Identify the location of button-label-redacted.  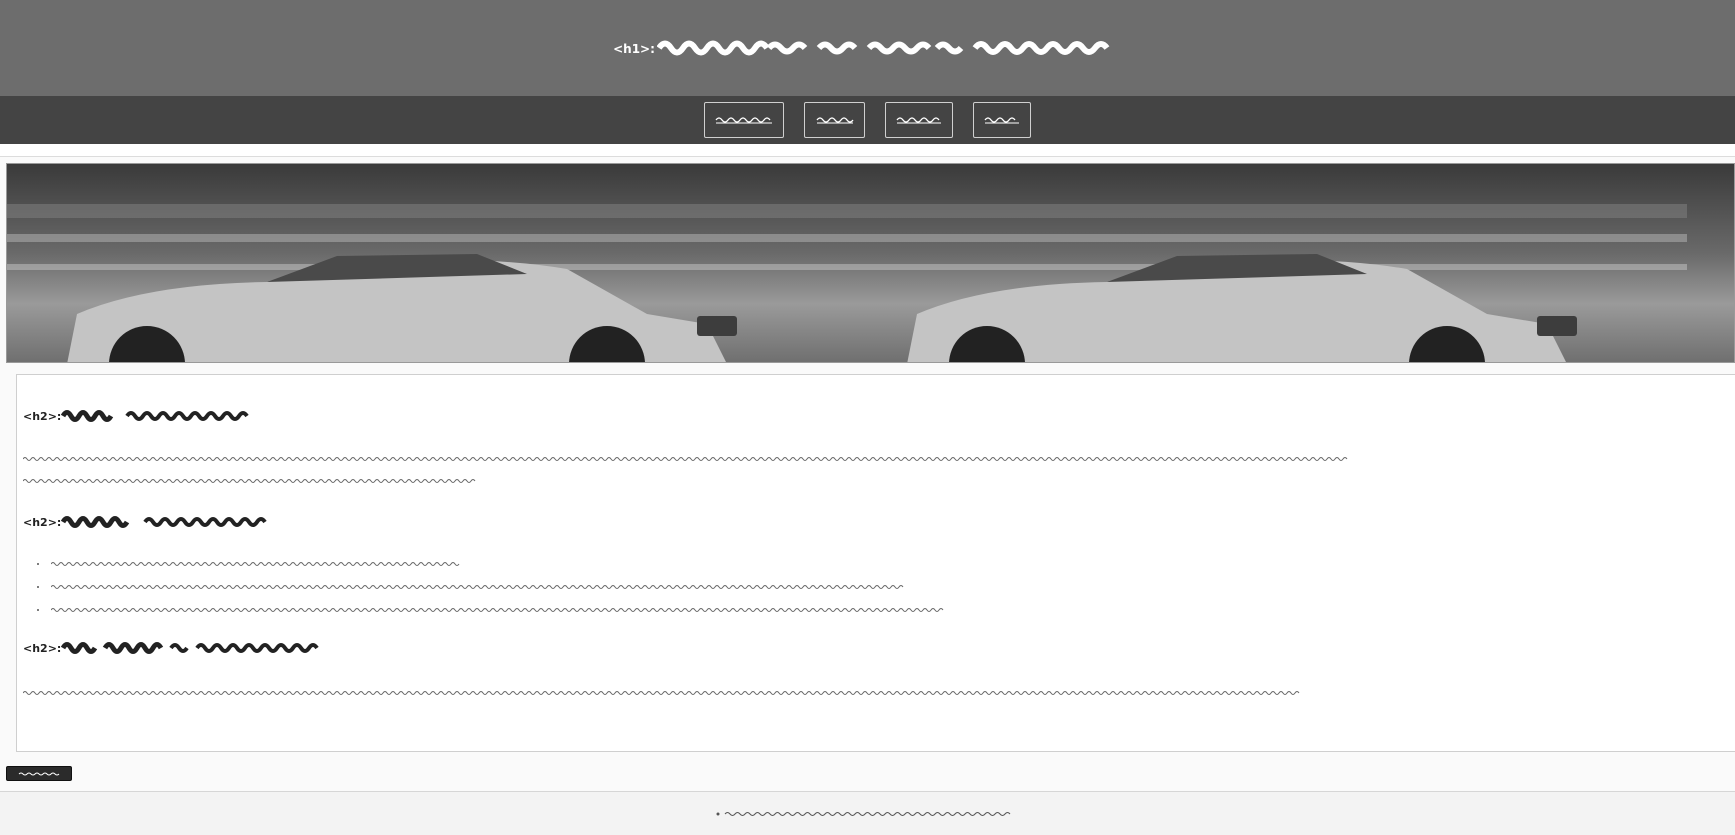
(39, 773).